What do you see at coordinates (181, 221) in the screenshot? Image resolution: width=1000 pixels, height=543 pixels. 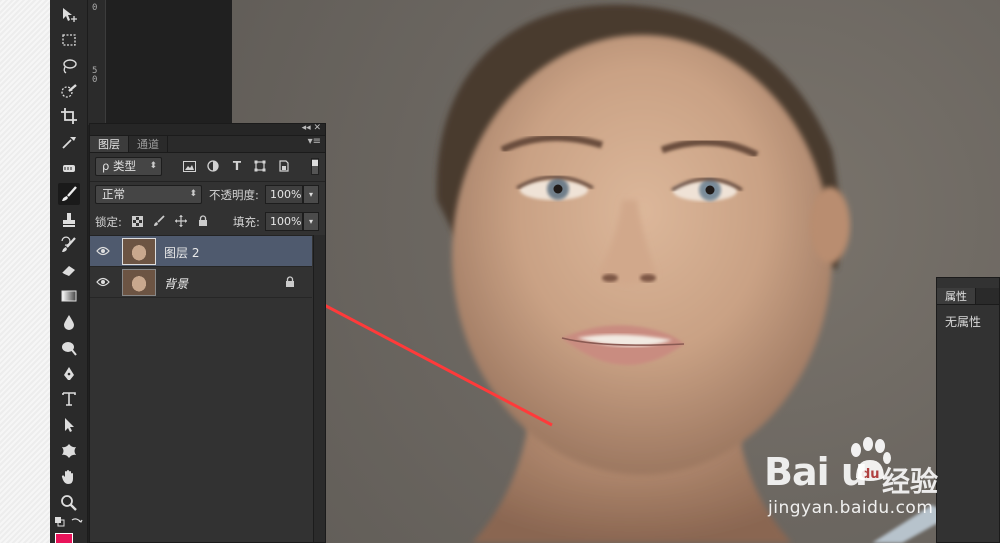 I see `lock-position-move-icon` at bounding box center [181, 221].